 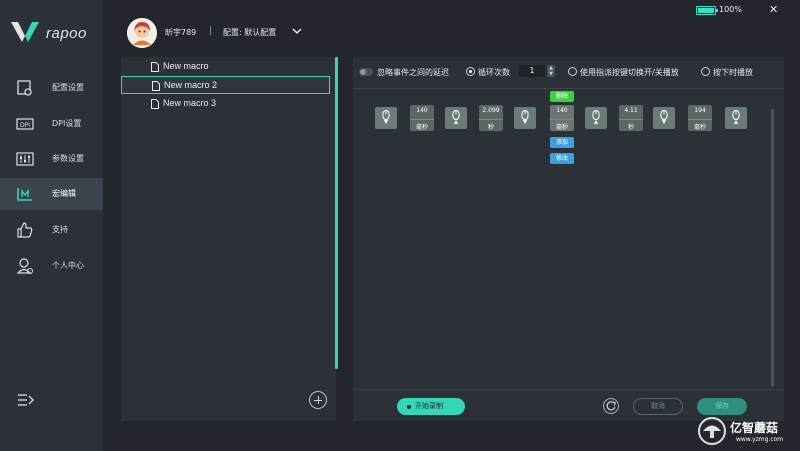 I want to click on chevron-down-icon, so click(x=297, y=31).